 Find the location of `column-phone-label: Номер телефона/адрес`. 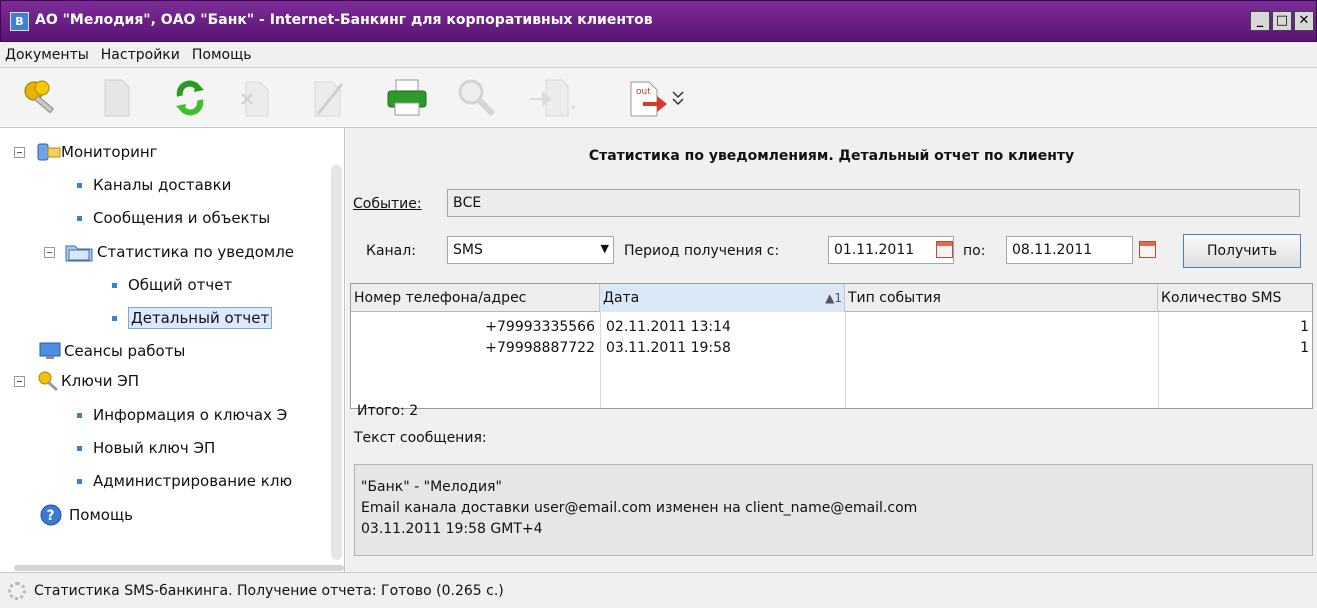

column-phone-label: Номер телефона/адрес is located at coordinates (440, 298).